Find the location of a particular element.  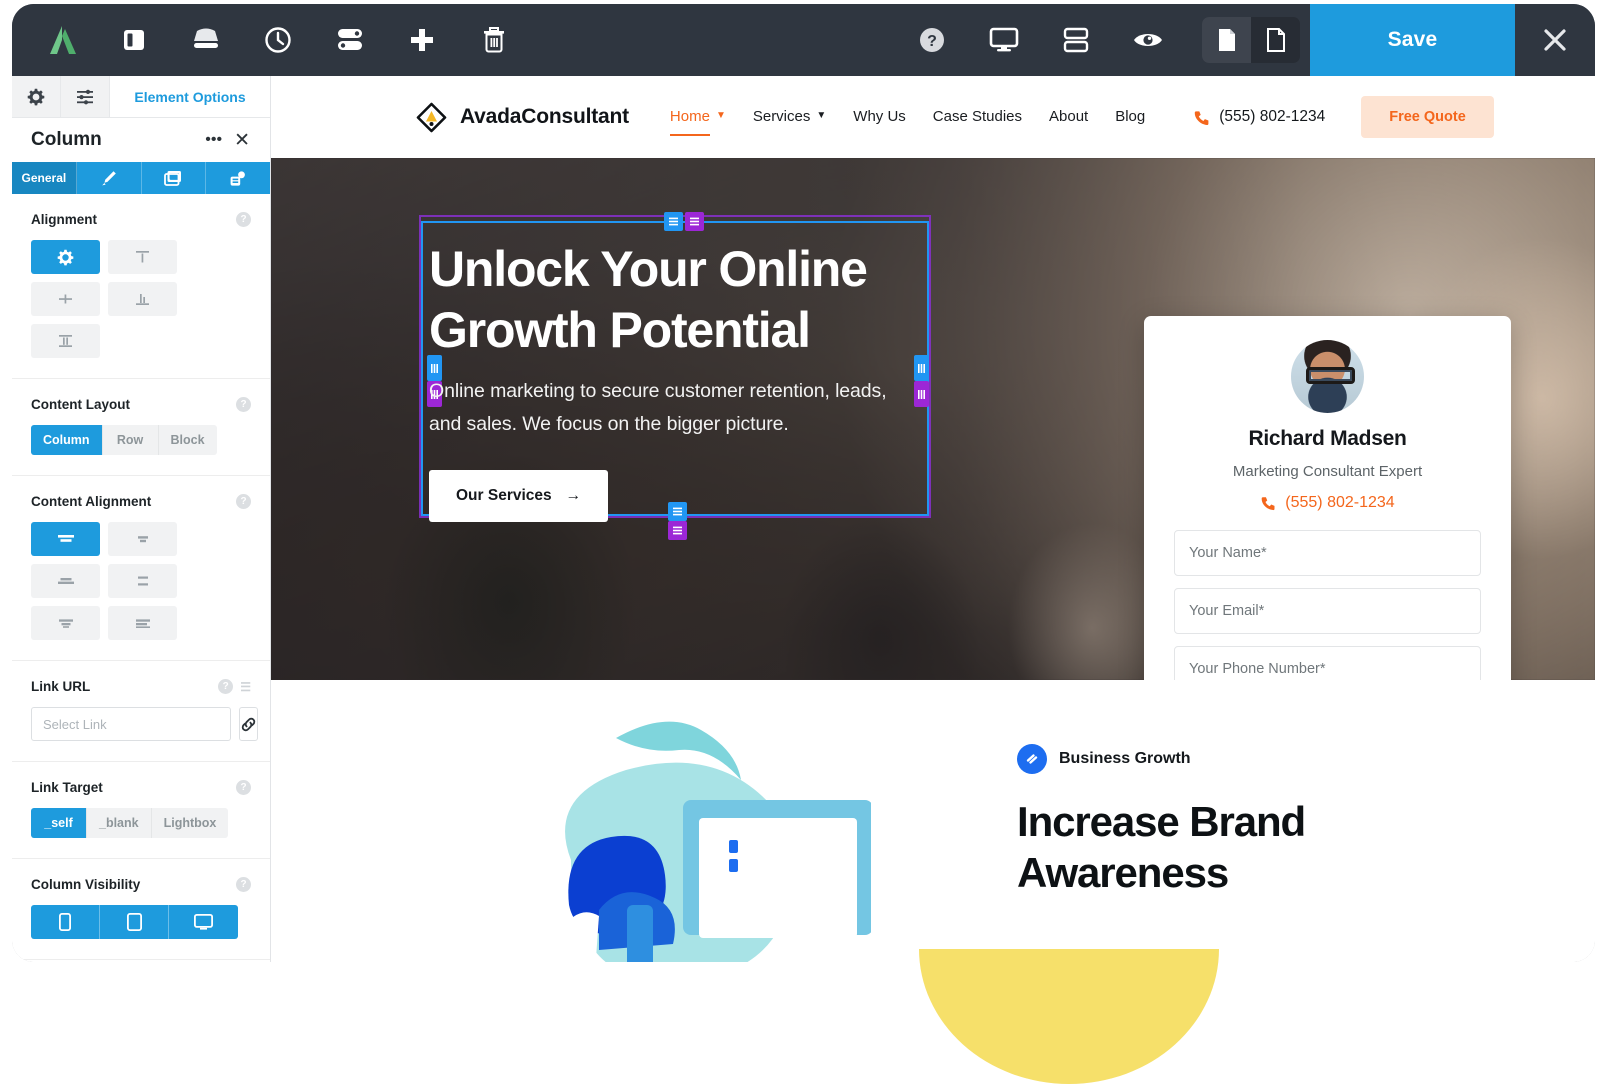

view-mode-switch is located at coordinates (1251, 40).